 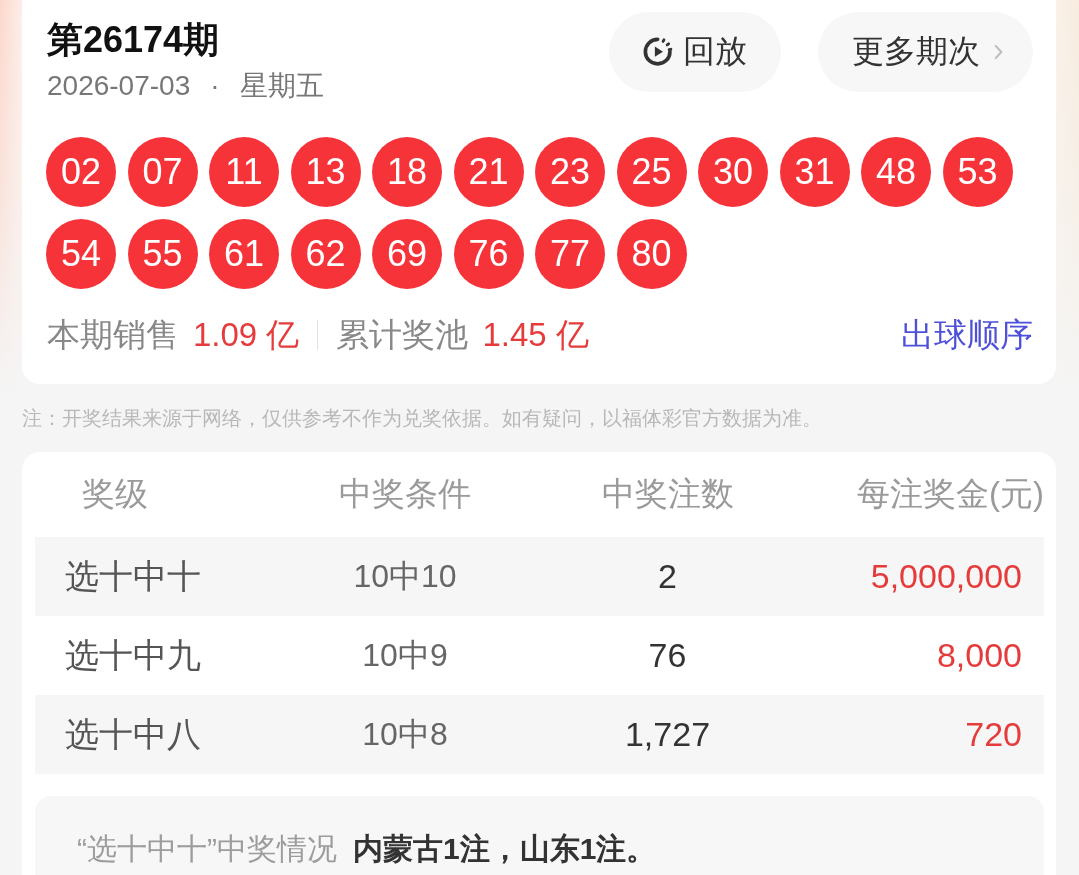 I want to click on table-cell-text: 720, so click(x=993, y=734).